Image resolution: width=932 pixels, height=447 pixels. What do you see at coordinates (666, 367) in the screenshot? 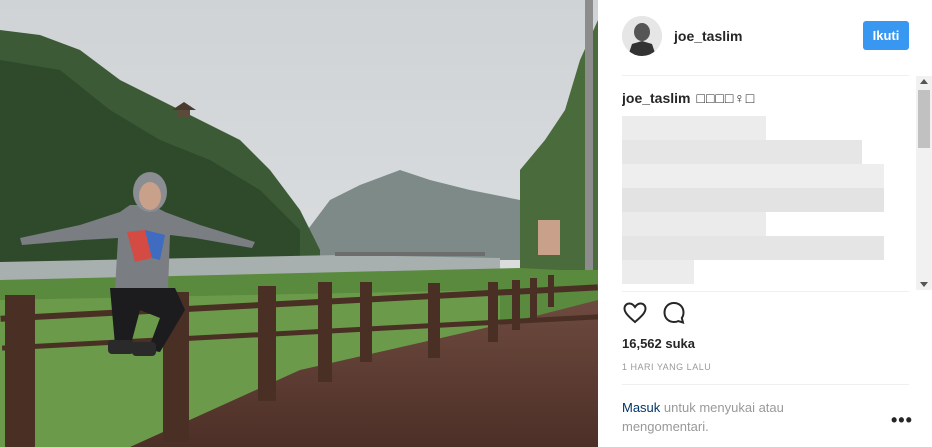
I see `post-timestamp: 1 HARI YANG LALU` at bounding box center [666, 367].